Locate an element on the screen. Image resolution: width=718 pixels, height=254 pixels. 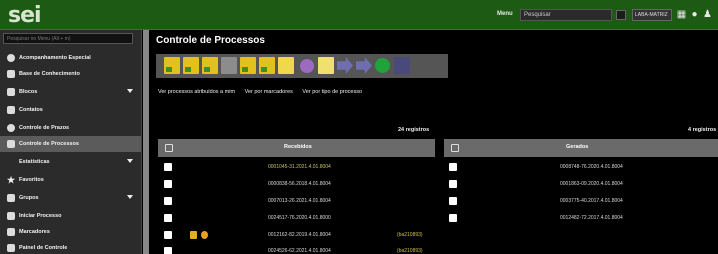
received-count: 24 registros is located at coordinates (414, 130).